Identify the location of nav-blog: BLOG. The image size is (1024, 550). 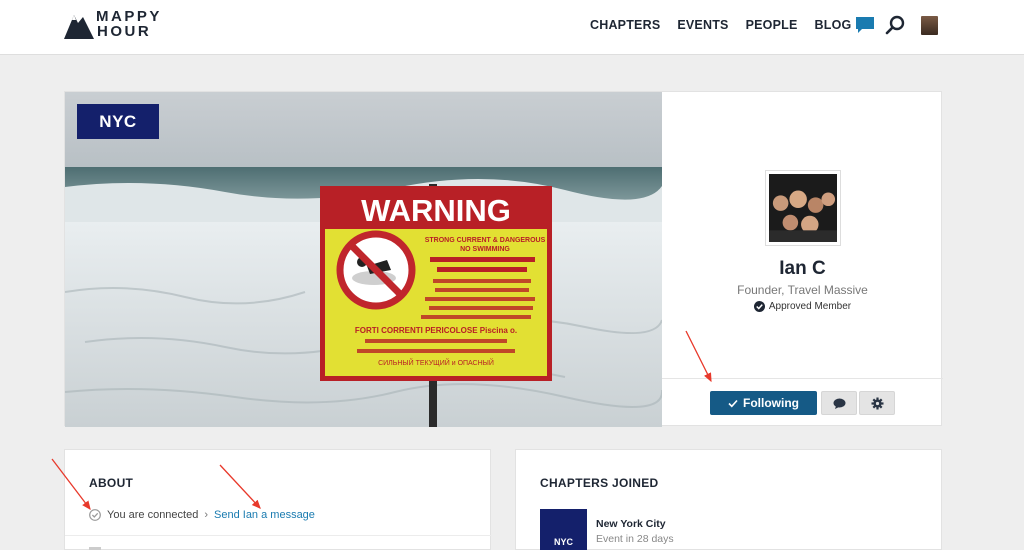
(833, 25).